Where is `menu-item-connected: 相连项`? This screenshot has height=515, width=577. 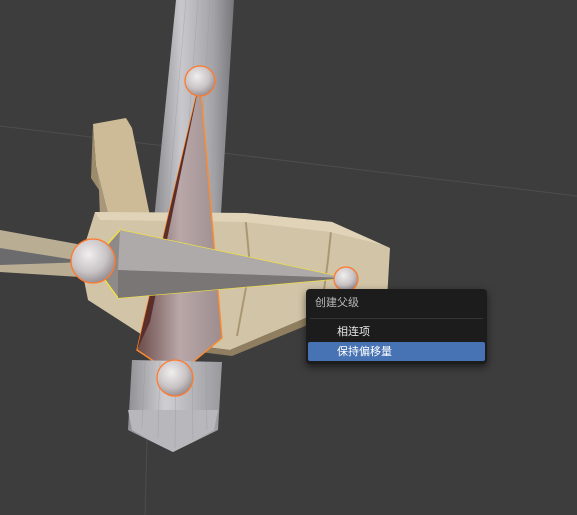 menu-item-connected: 相连项 is located at coordinates (396, 331).